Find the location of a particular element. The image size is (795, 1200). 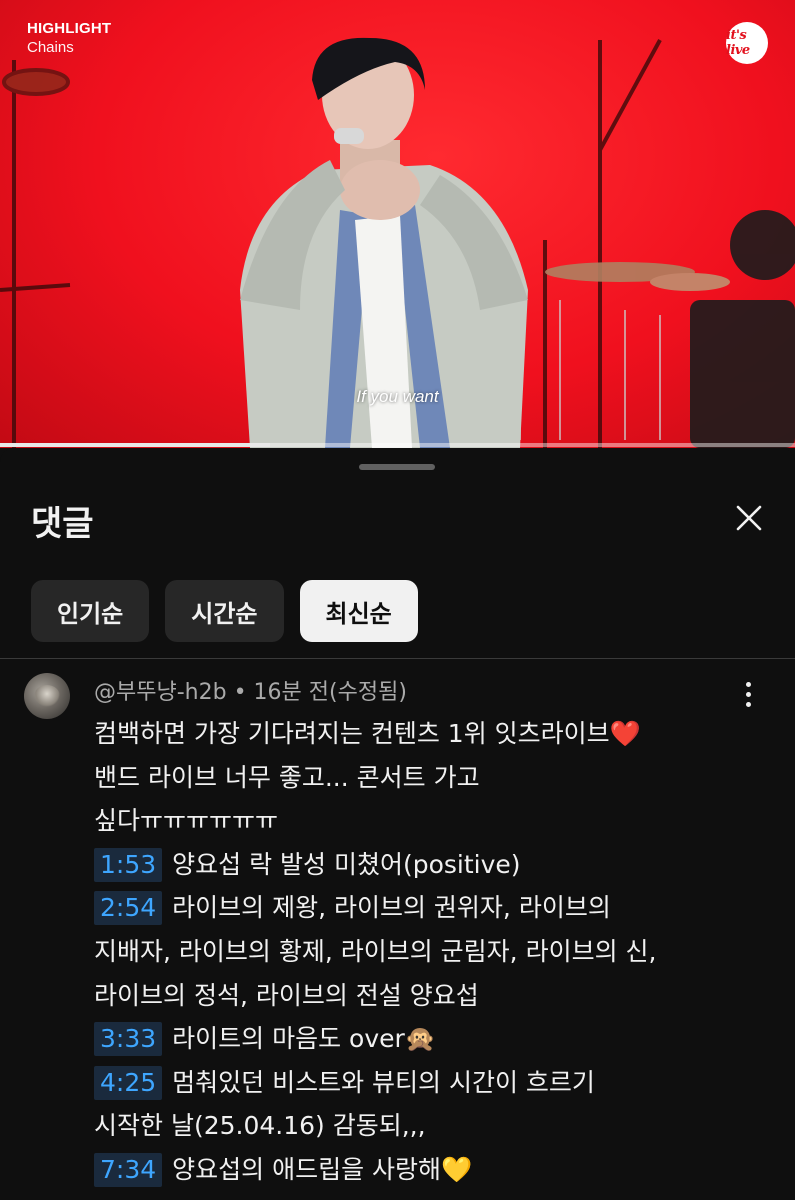

channel-logo: it's live is located at coordinates (747, 43).